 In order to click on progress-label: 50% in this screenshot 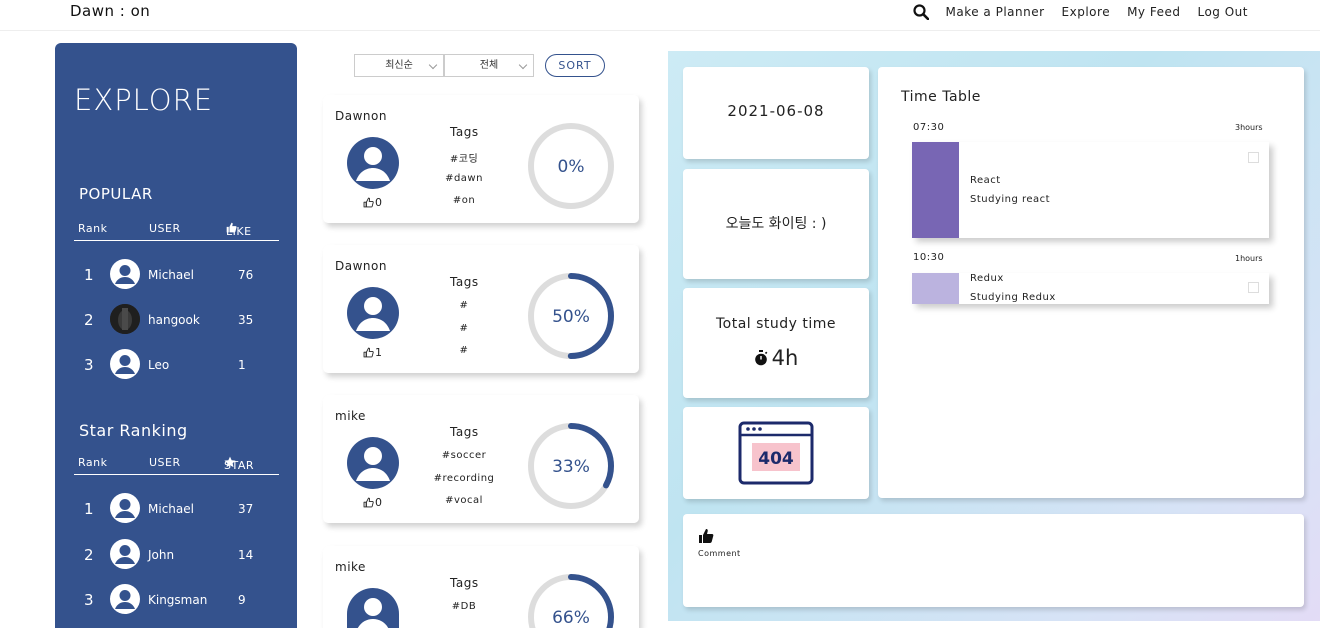, I will do `click(571, 317)`.